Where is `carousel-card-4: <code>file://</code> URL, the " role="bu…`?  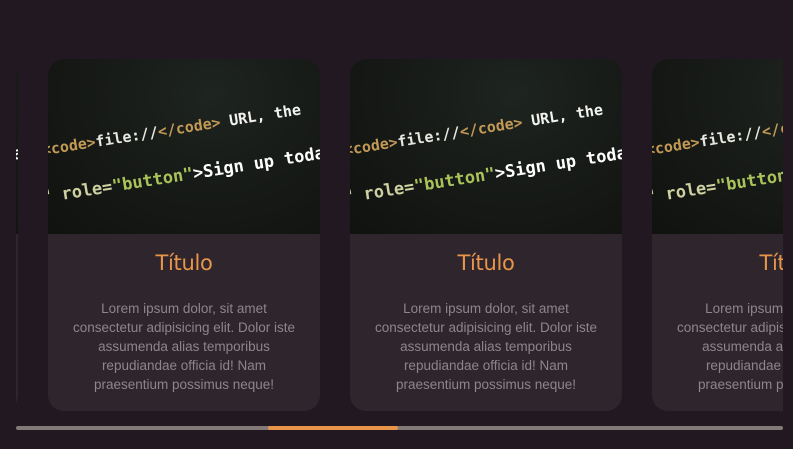 carousel-card-4: <code>file://</code> URL, the " role="bu… is located at coordinates (717, 235).